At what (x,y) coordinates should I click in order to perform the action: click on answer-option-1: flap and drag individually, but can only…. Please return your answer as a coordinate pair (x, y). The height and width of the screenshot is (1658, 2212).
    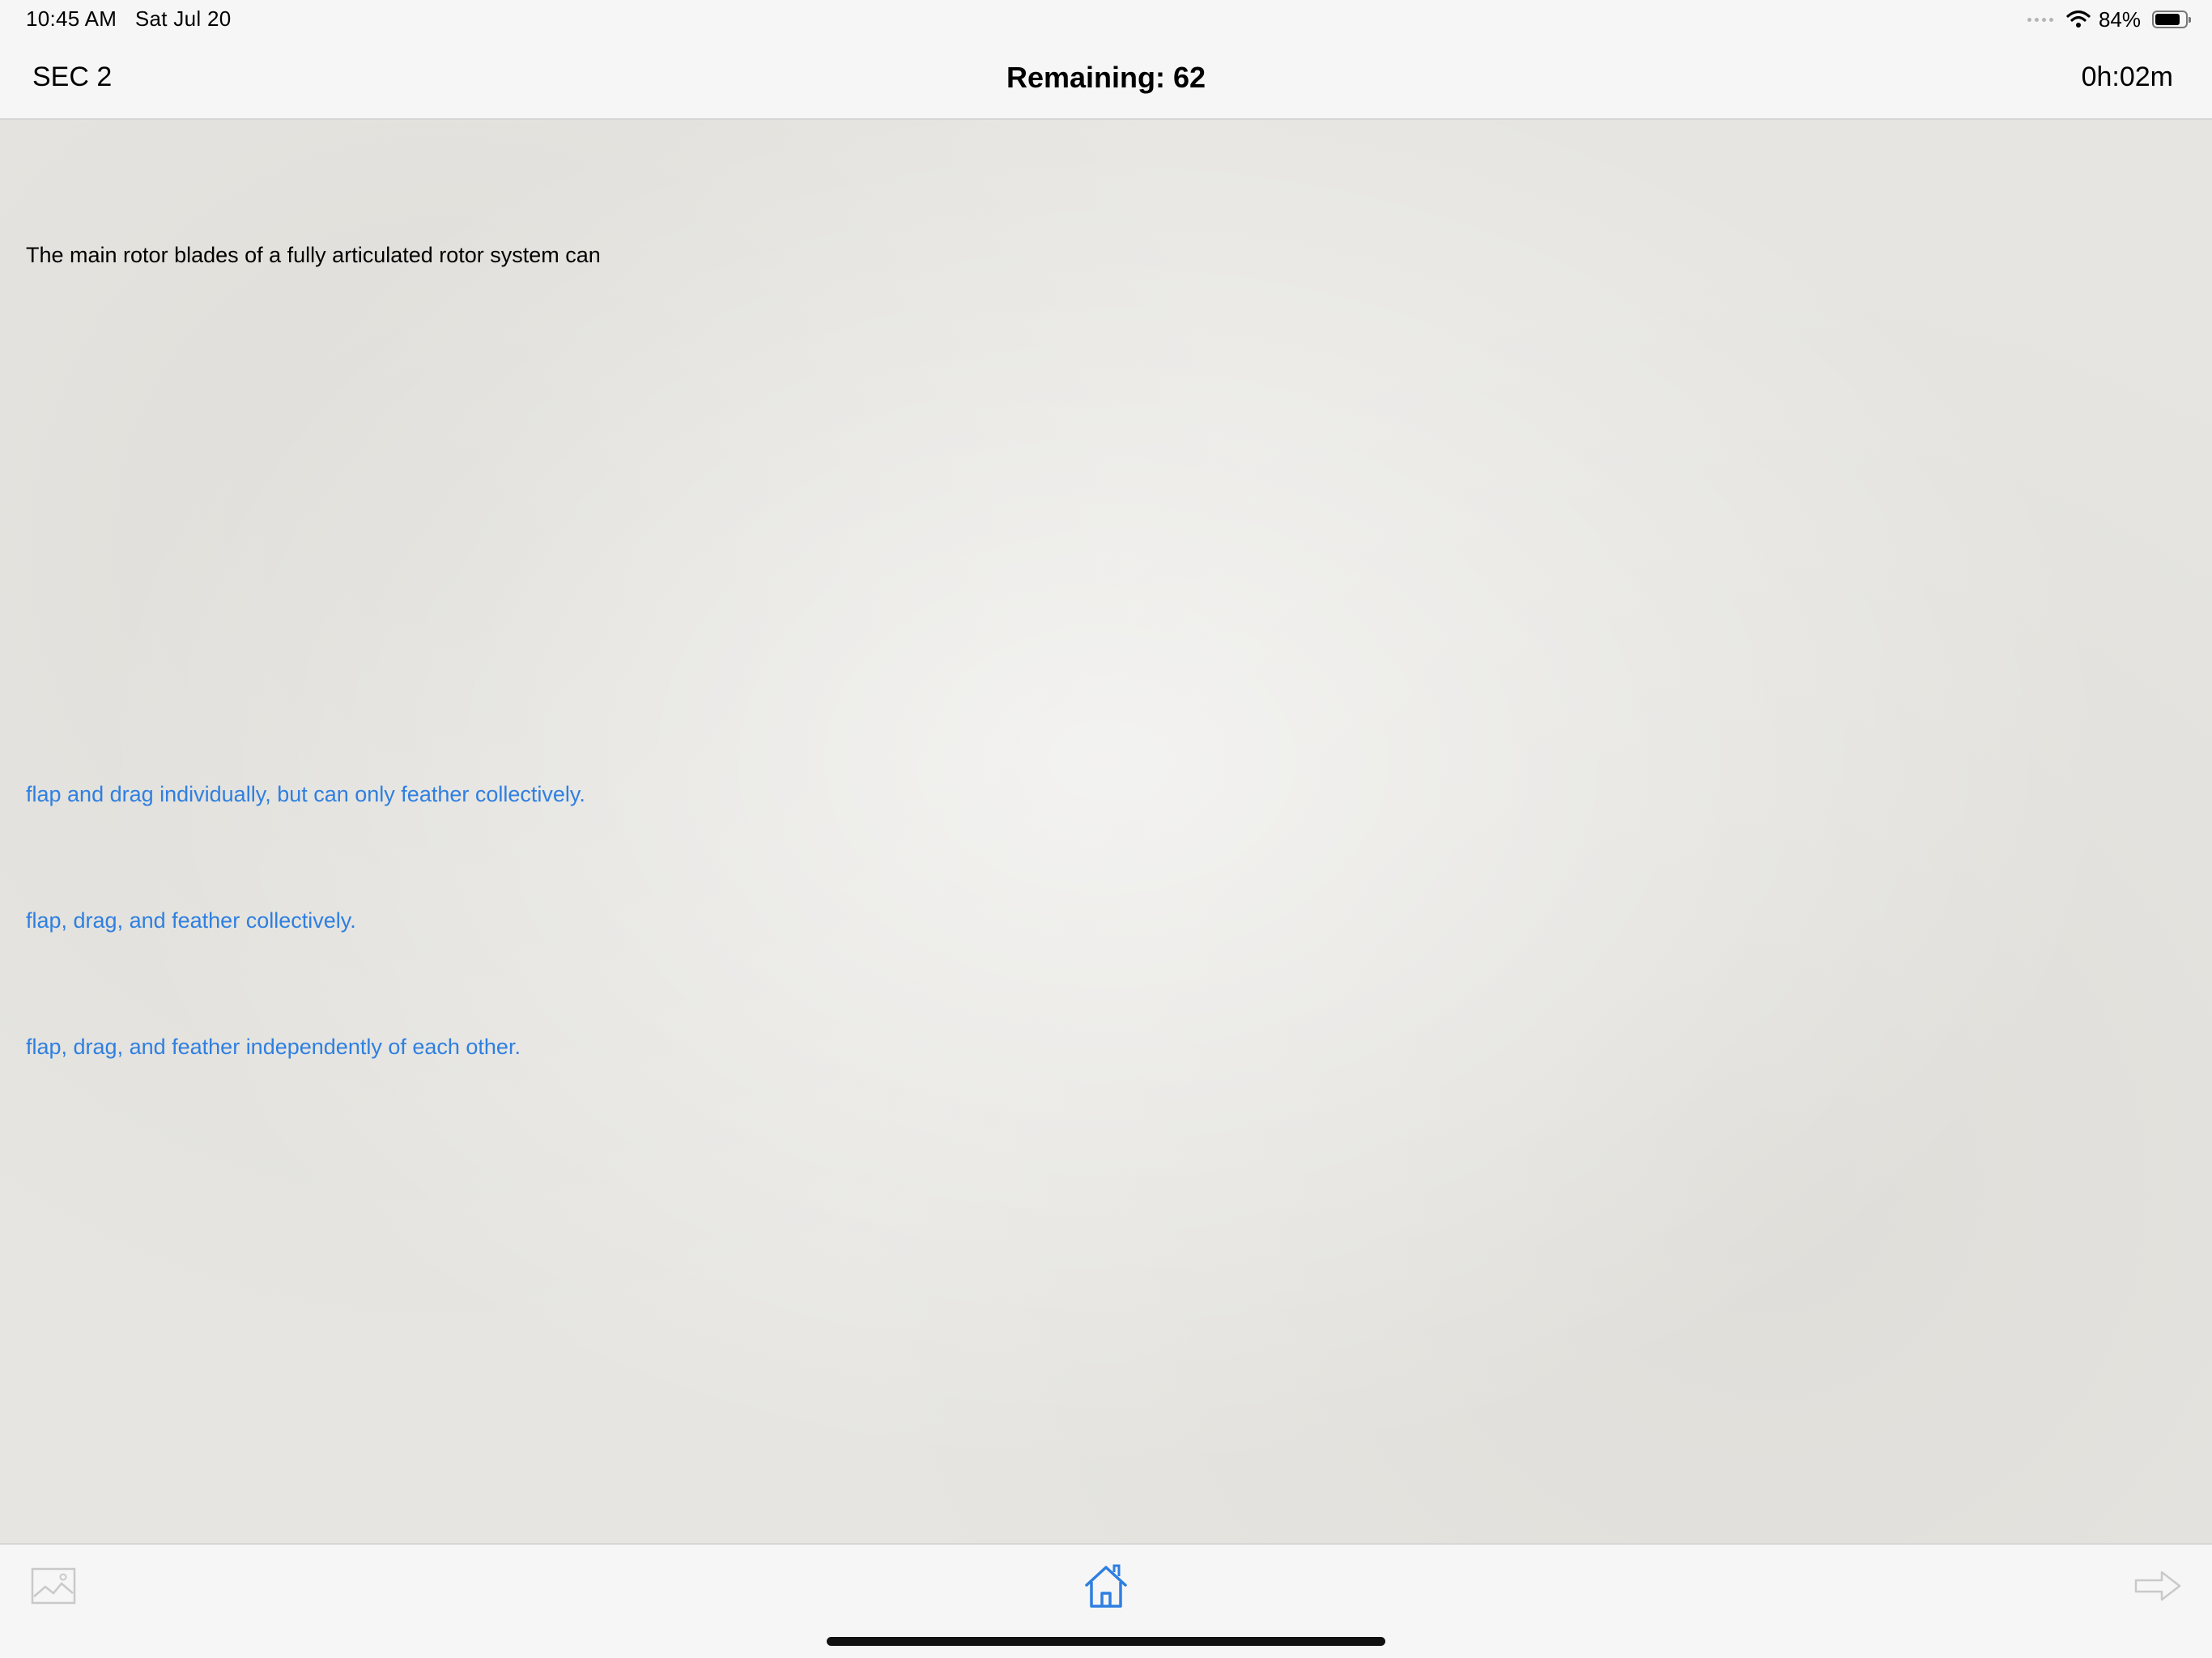
    Looking at the image, I should click on (305, 794).